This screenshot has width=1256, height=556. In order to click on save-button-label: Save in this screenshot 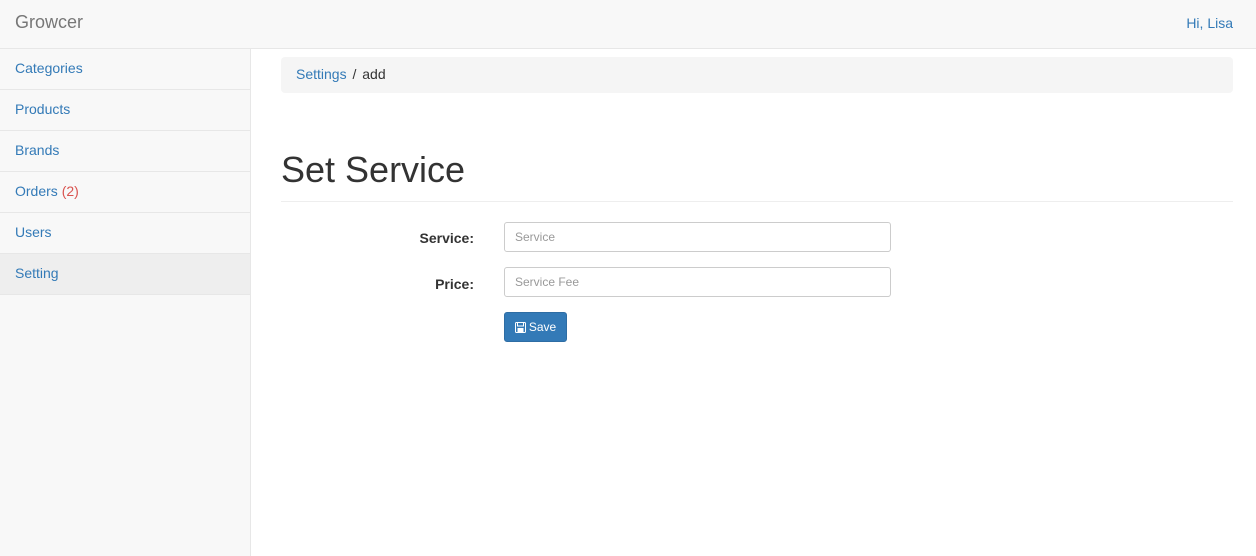, I will do `click(542, 327)`.